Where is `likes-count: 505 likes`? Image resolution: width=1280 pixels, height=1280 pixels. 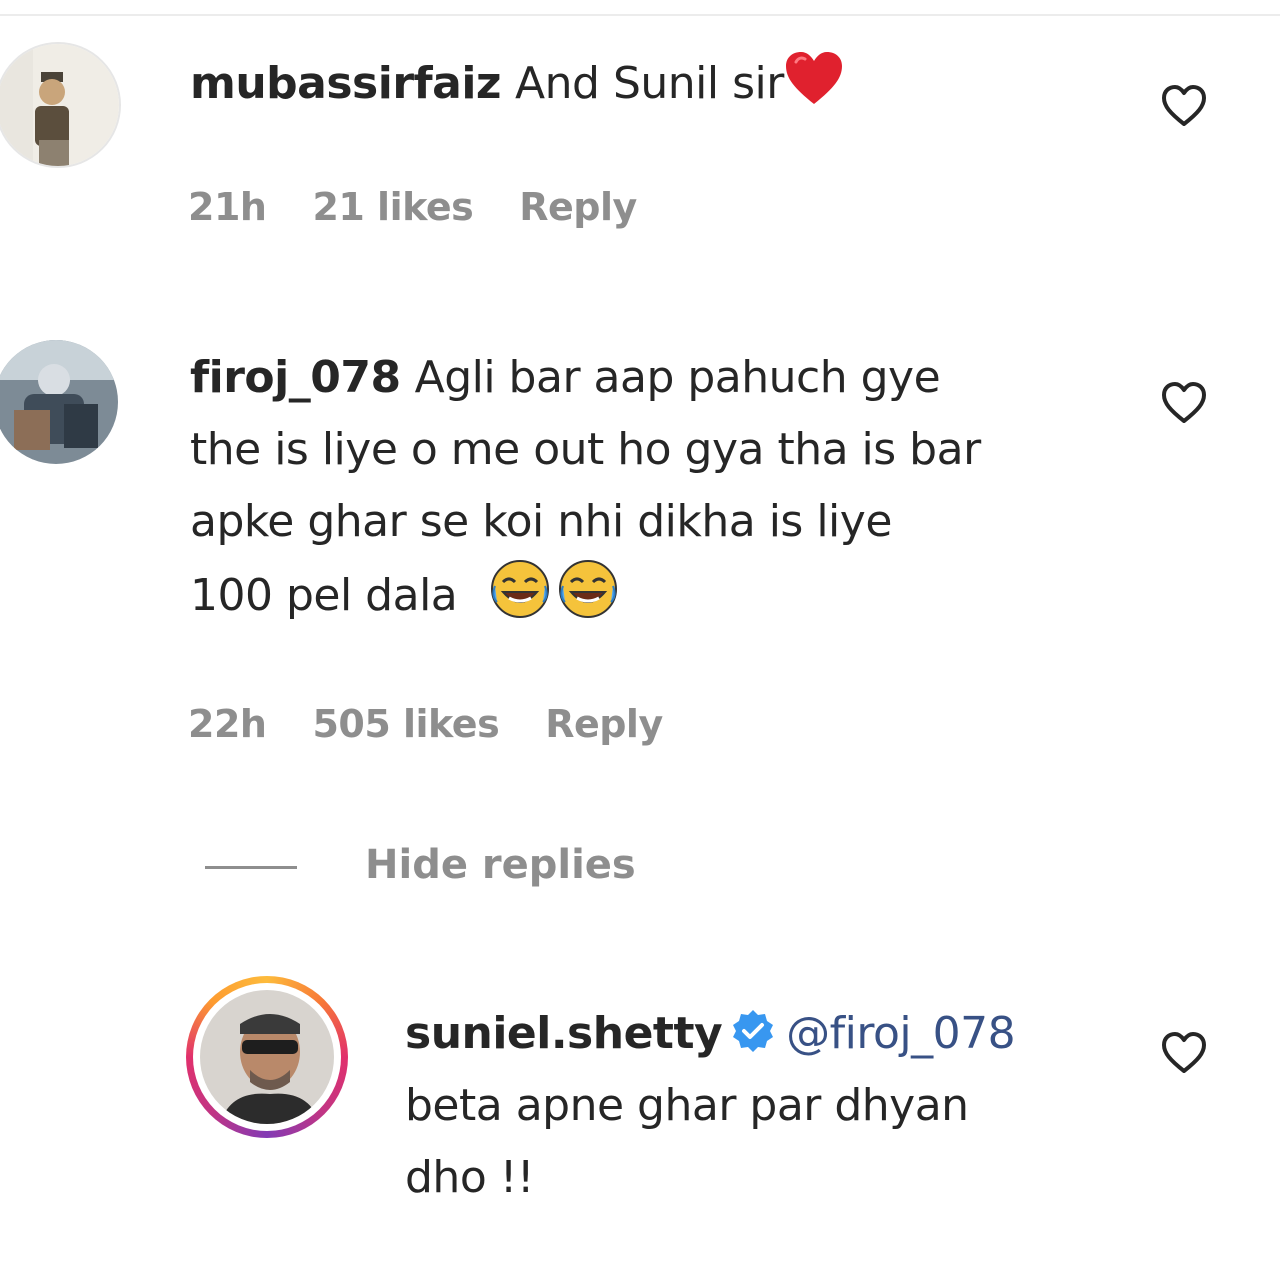 likes-count: 505 likes is located at coordinates (405, 724).